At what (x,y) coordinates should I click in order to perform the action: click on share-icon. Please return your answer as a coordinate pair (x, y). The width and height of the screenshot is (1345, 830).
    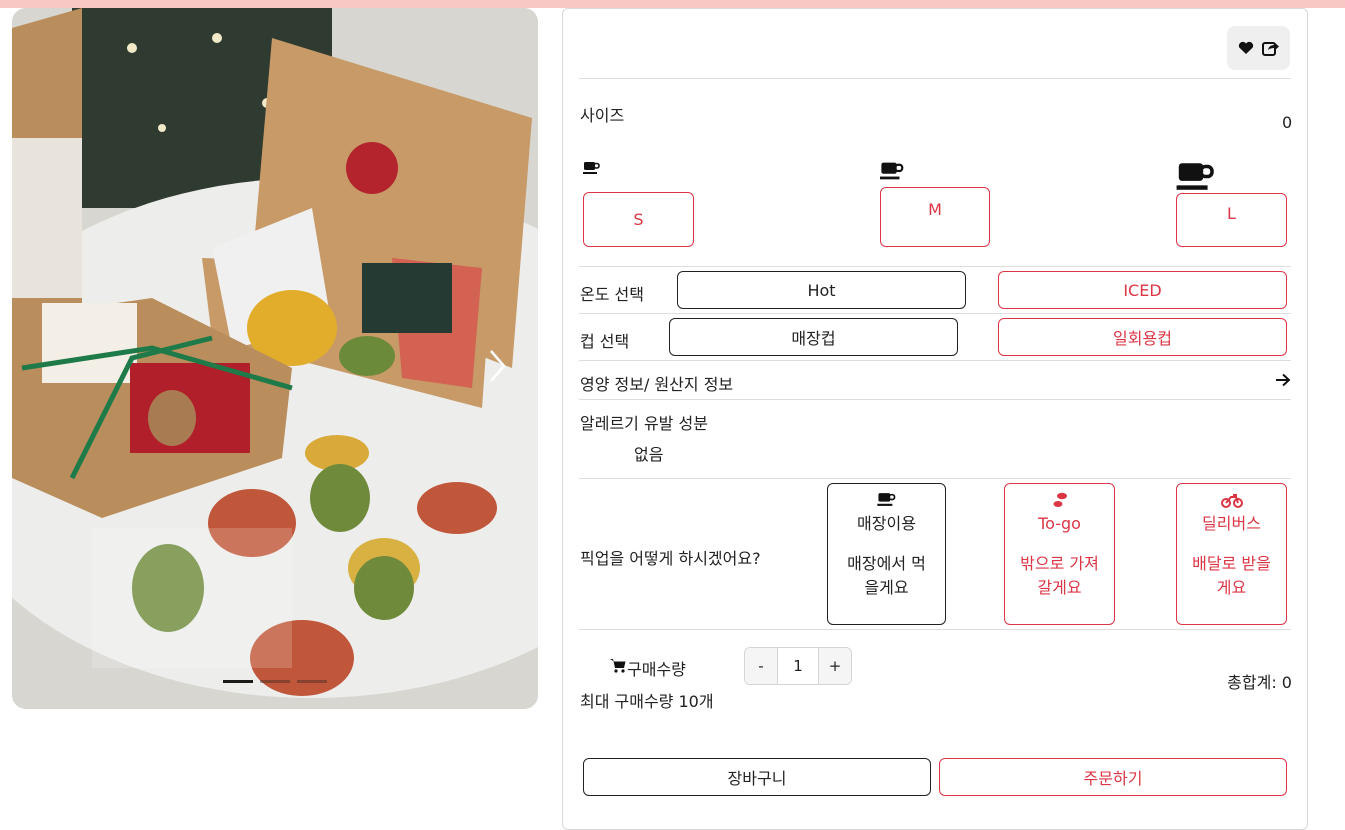
    Looking at the image, I should click on (1270, 48).